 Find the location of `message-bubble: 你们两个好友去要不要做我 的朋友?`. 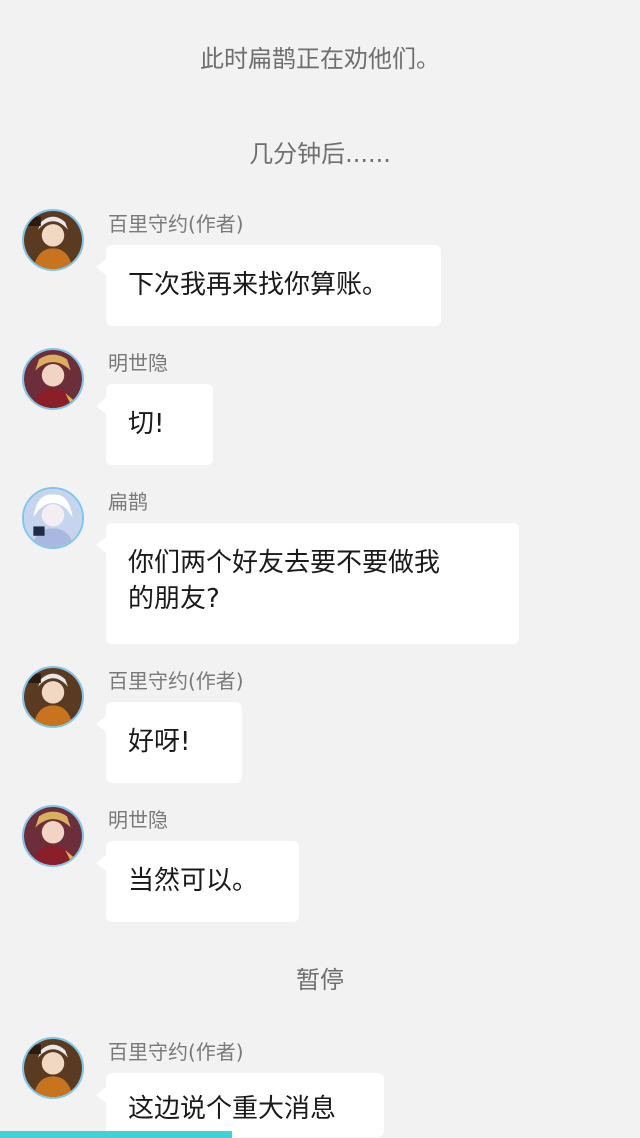

message-bubble: 你们两个好友去要不要做我 的朋友? is located at coordinates (307, 583).